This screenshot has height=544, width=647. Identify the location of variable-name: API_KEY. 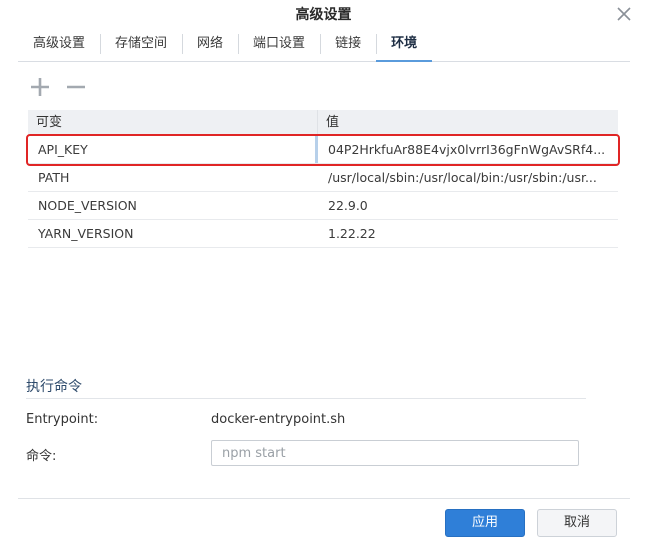
(173, 149).